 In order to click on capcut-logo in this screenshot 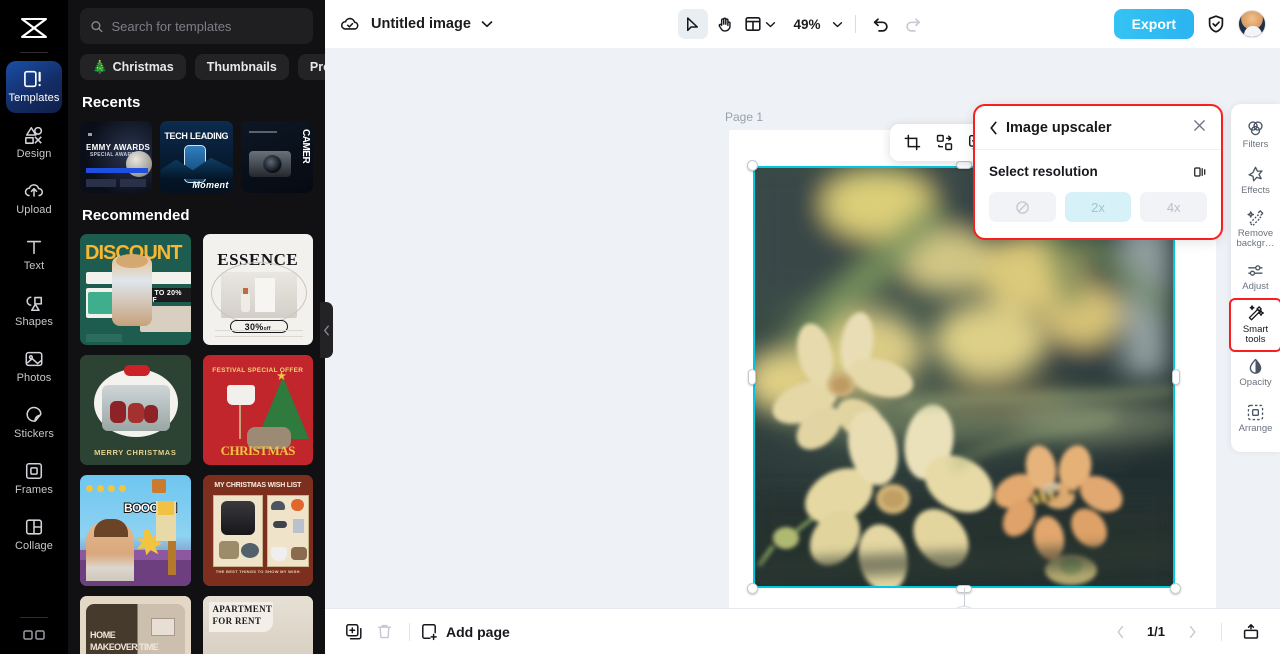, I will do `click(34, 28)`.